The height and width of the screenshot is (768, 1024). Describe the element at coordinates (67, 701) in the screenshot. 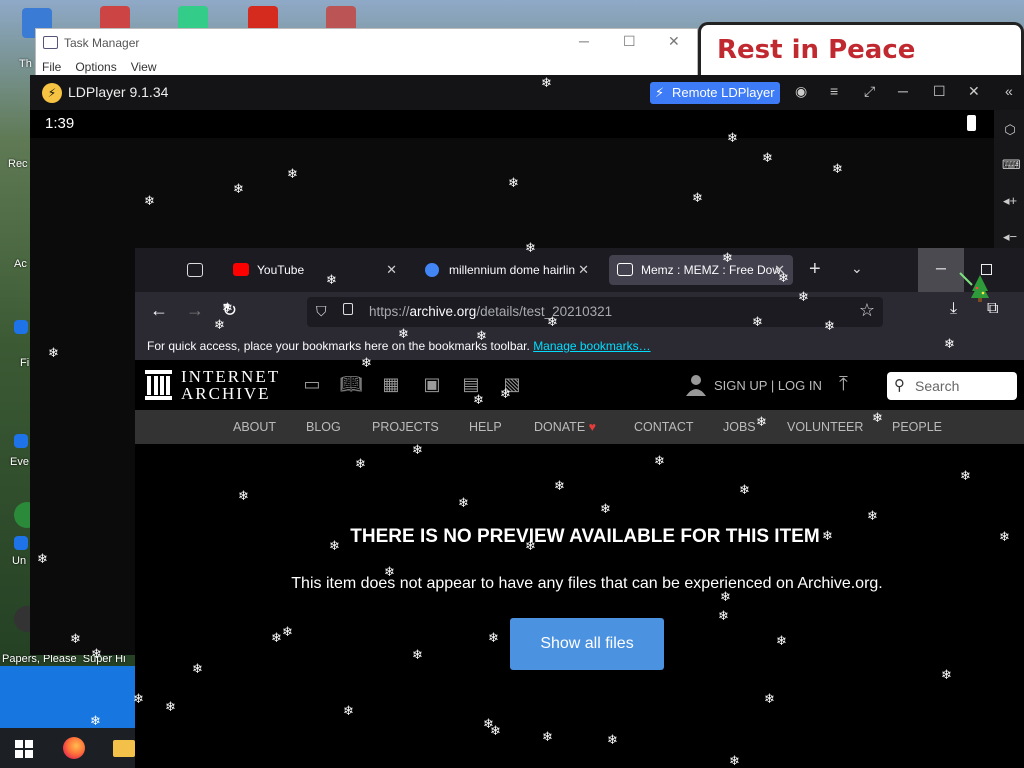

I see `wallpaper-blue-area` at that location.